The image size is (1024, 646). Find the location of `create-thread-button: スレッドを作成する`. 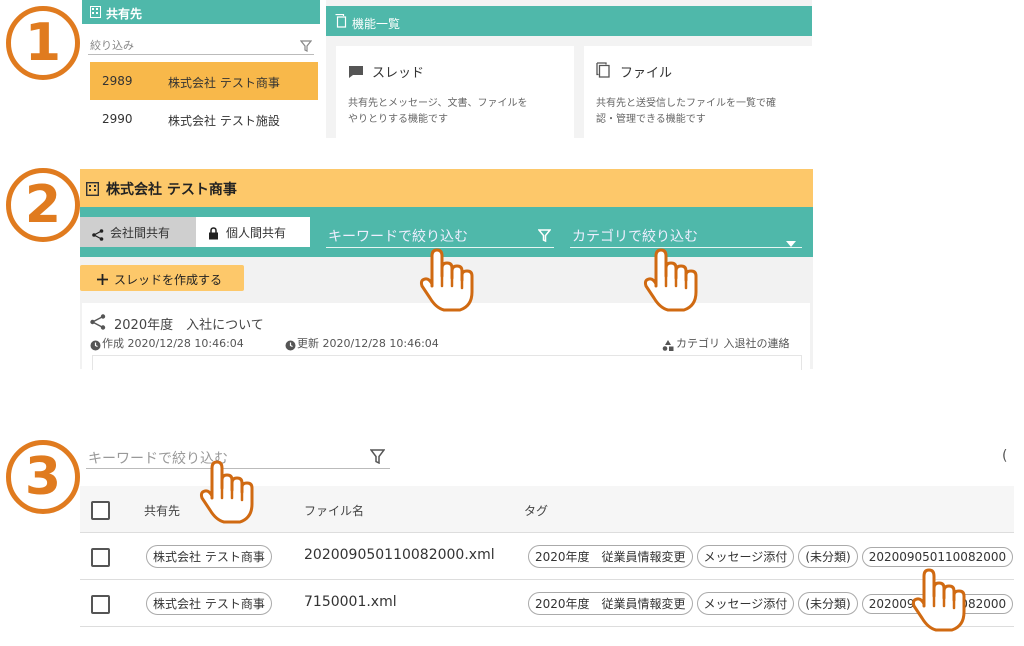

create-thread-button: スレッドを作成する is located at coordinates (162, 278).